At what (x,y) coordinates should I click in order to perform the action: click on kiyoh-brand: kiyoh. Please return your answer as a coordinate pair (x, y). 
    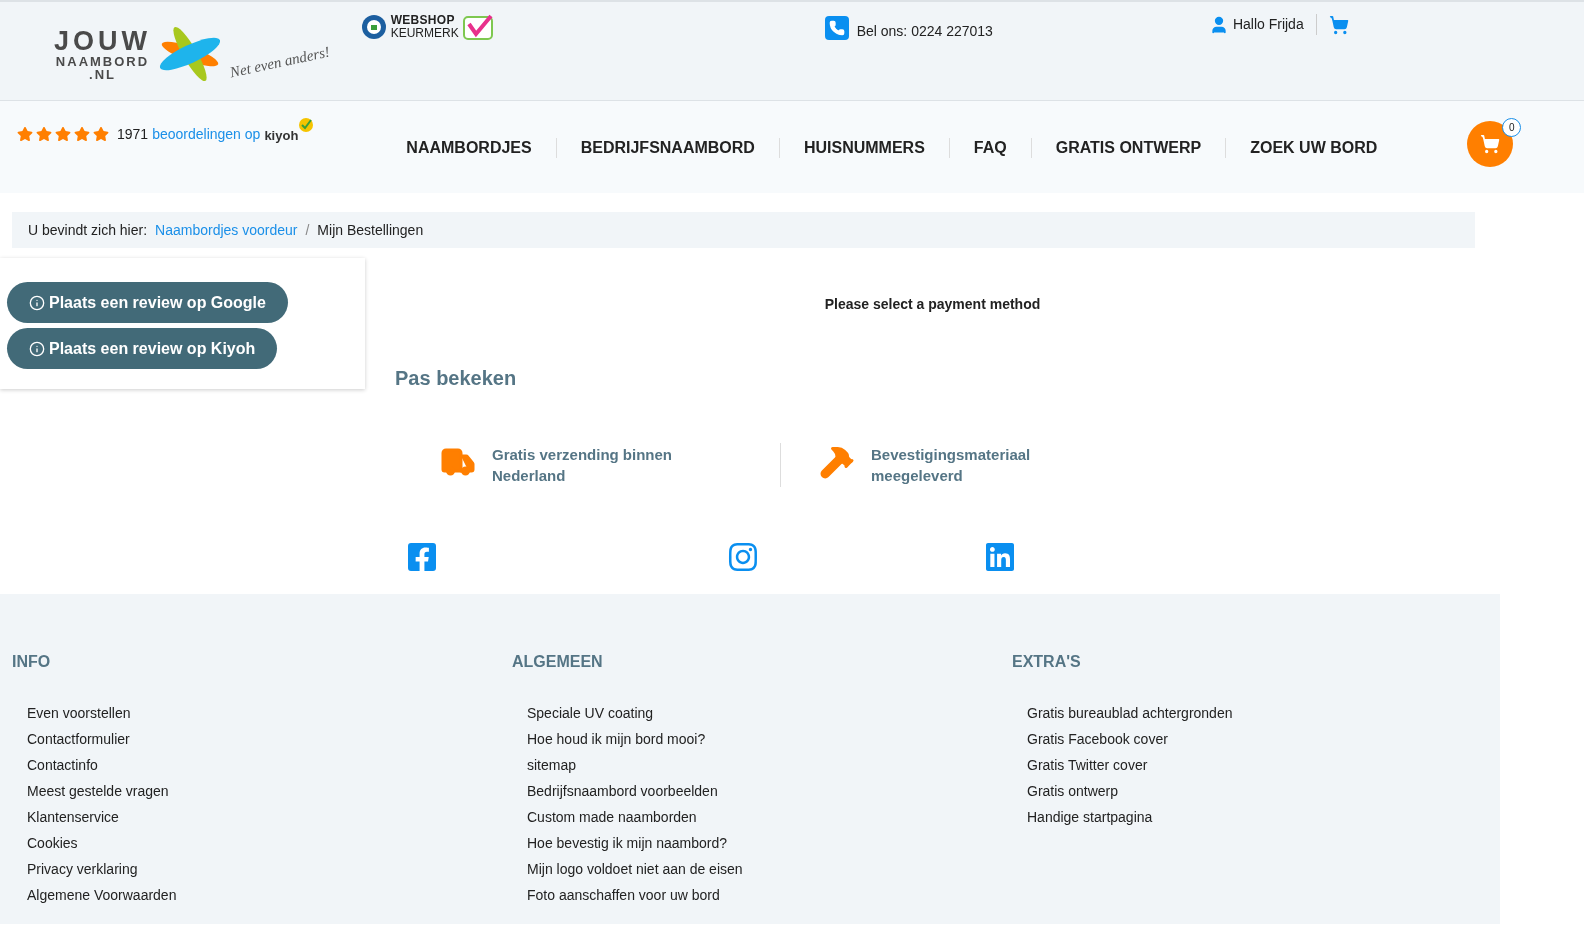
    Looking at the image, I should click on (281, 135).